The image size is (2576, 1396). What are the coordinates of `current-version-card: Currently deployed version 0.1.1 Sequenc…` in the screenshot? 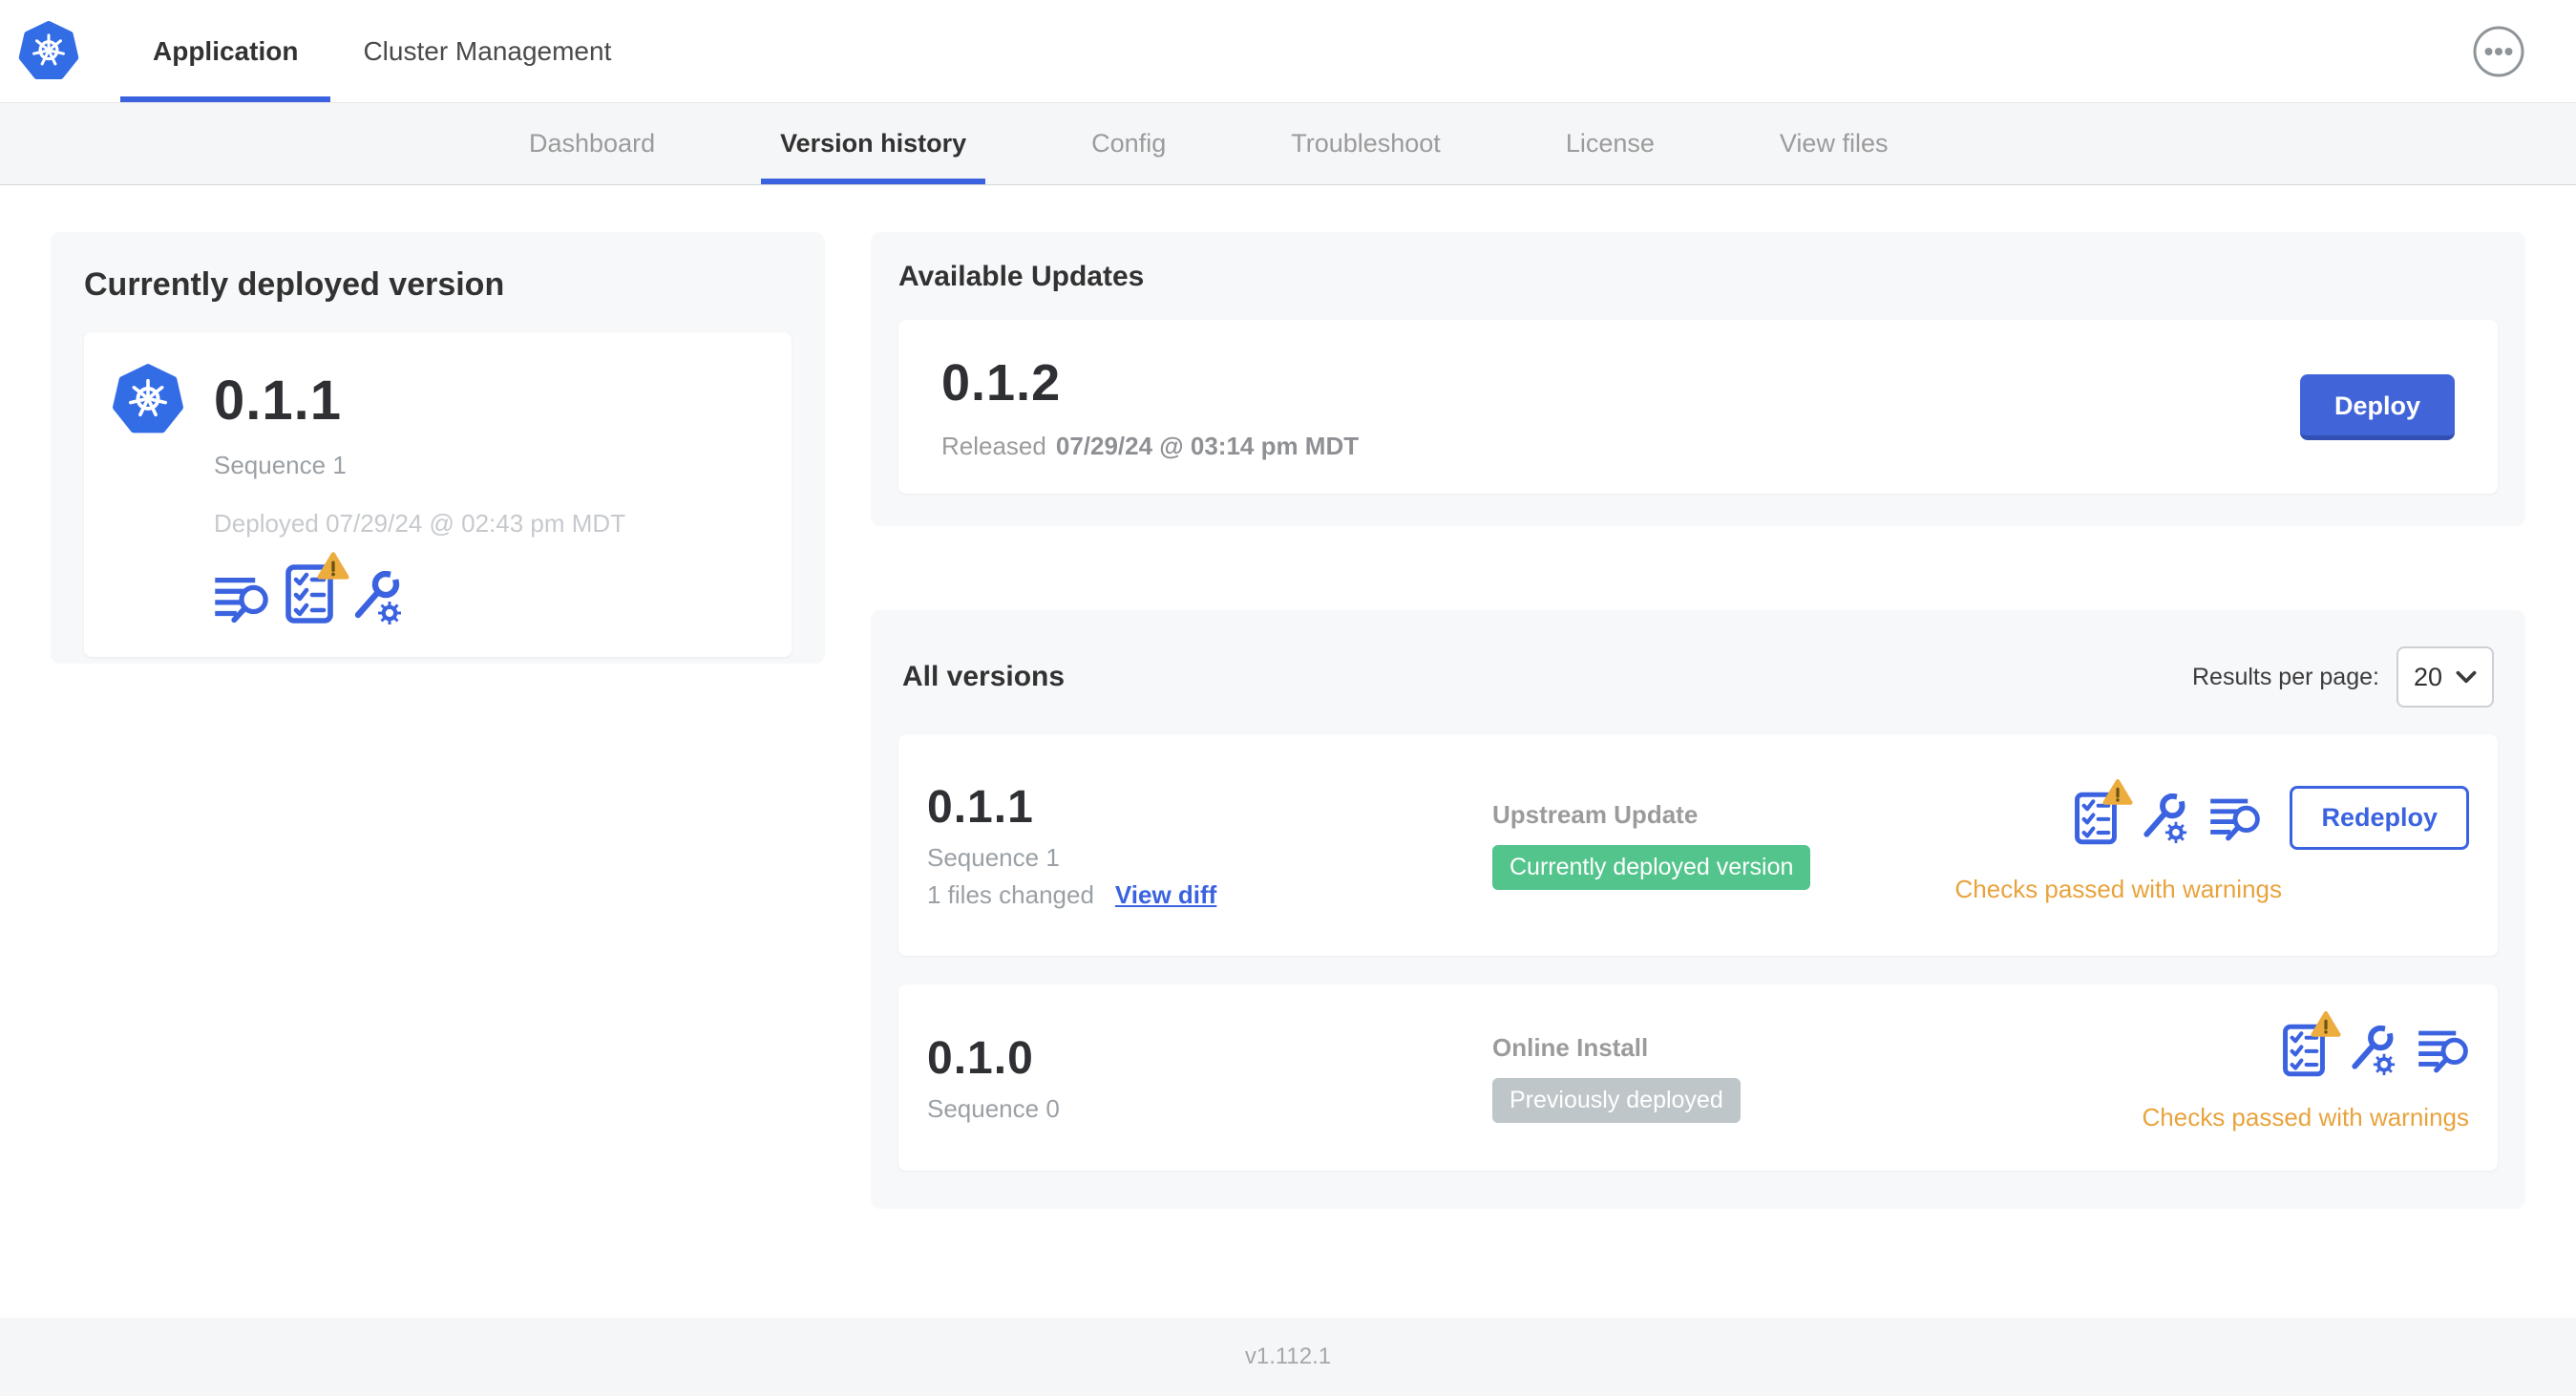 It's located at (438, 448).